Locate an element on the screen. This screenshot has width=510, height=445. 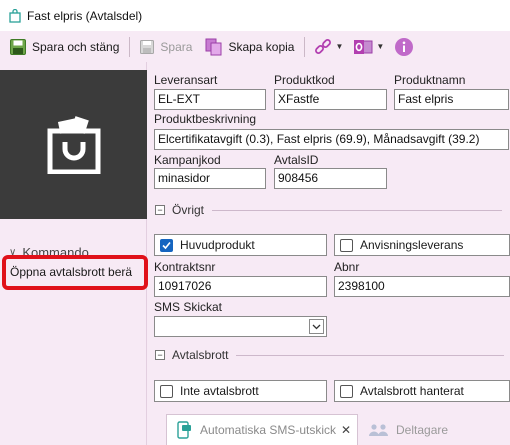
huvudprodukt-checkbox is located at coordinates (166, 245).